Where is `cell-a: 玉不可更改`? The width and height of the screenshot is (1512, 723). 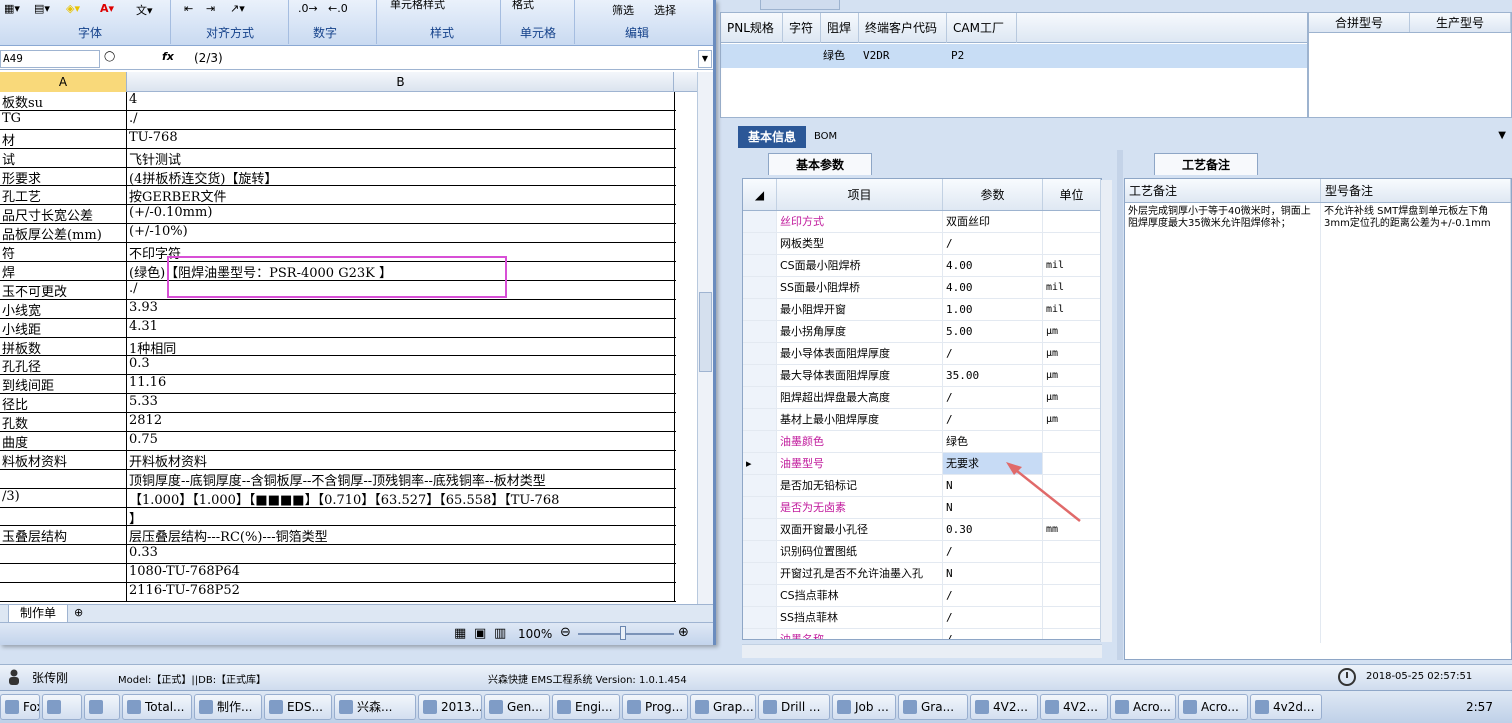
cell-a: 玉不可更改 is located at coordinates (63, 289).